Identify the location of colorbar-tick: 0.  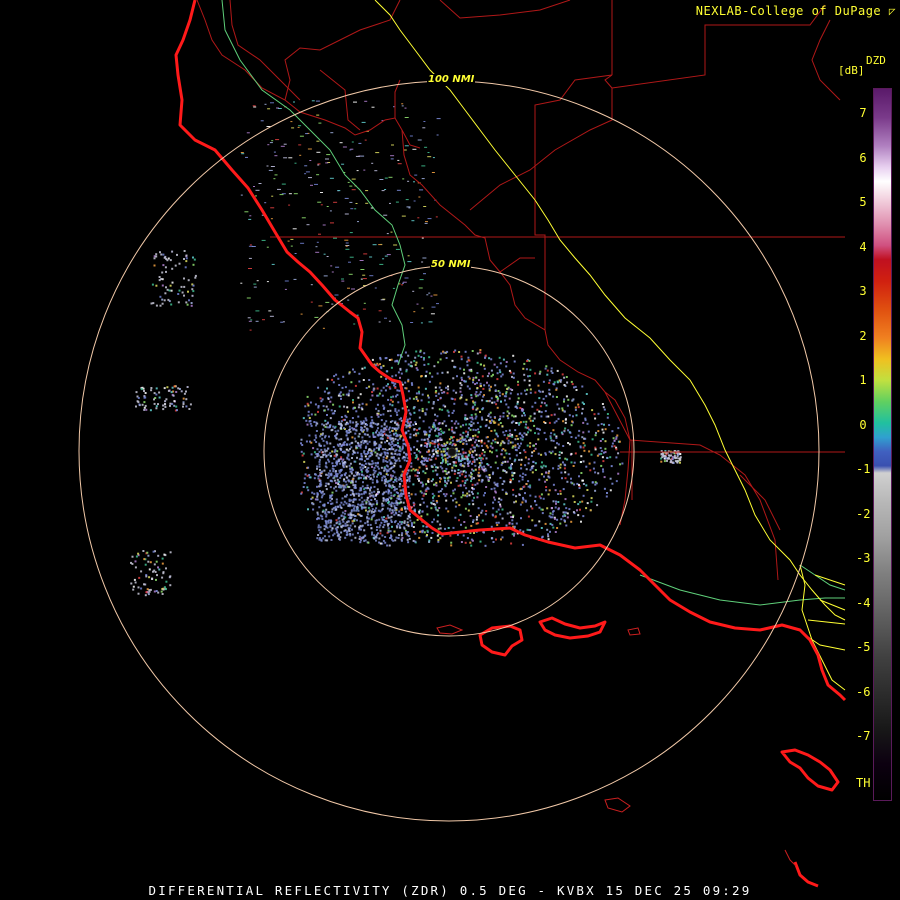
(863, 424).